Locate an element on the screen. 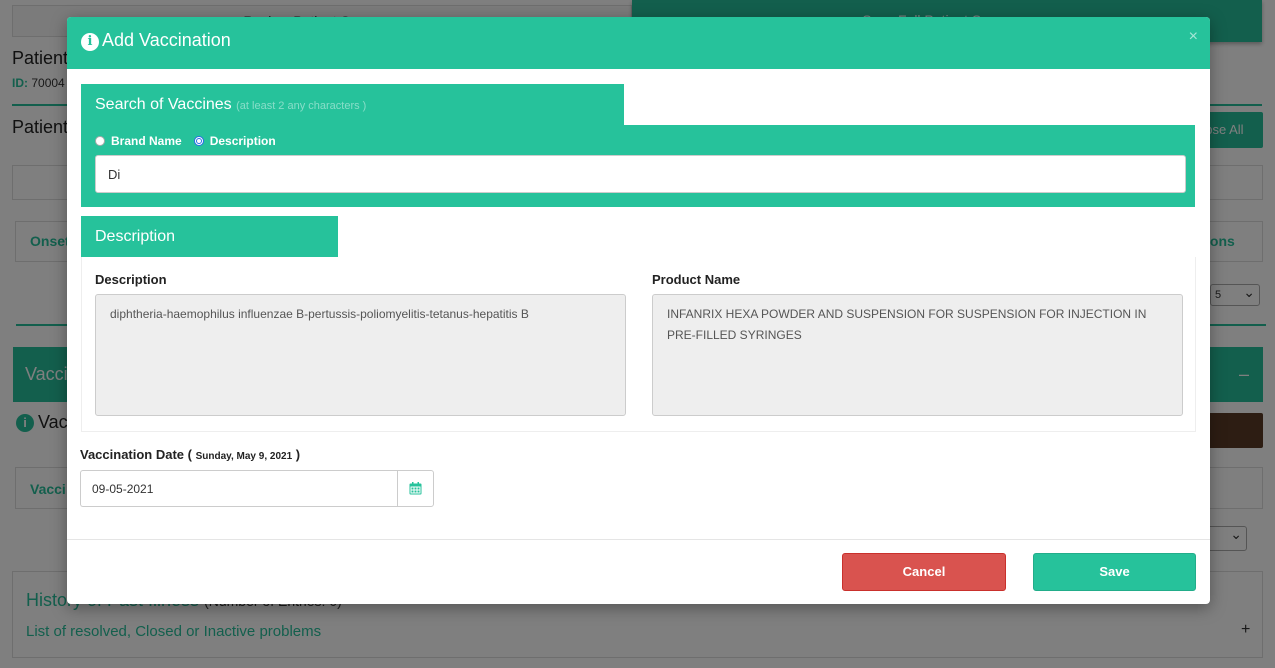  radio-brand-name-label: Brand Name is located at coordinates (146, 141).